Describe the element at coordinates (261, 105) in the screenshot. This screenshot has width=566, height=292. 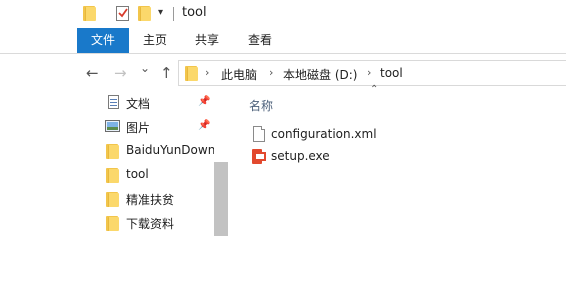
I see `column-header-name: 名称` at that location.